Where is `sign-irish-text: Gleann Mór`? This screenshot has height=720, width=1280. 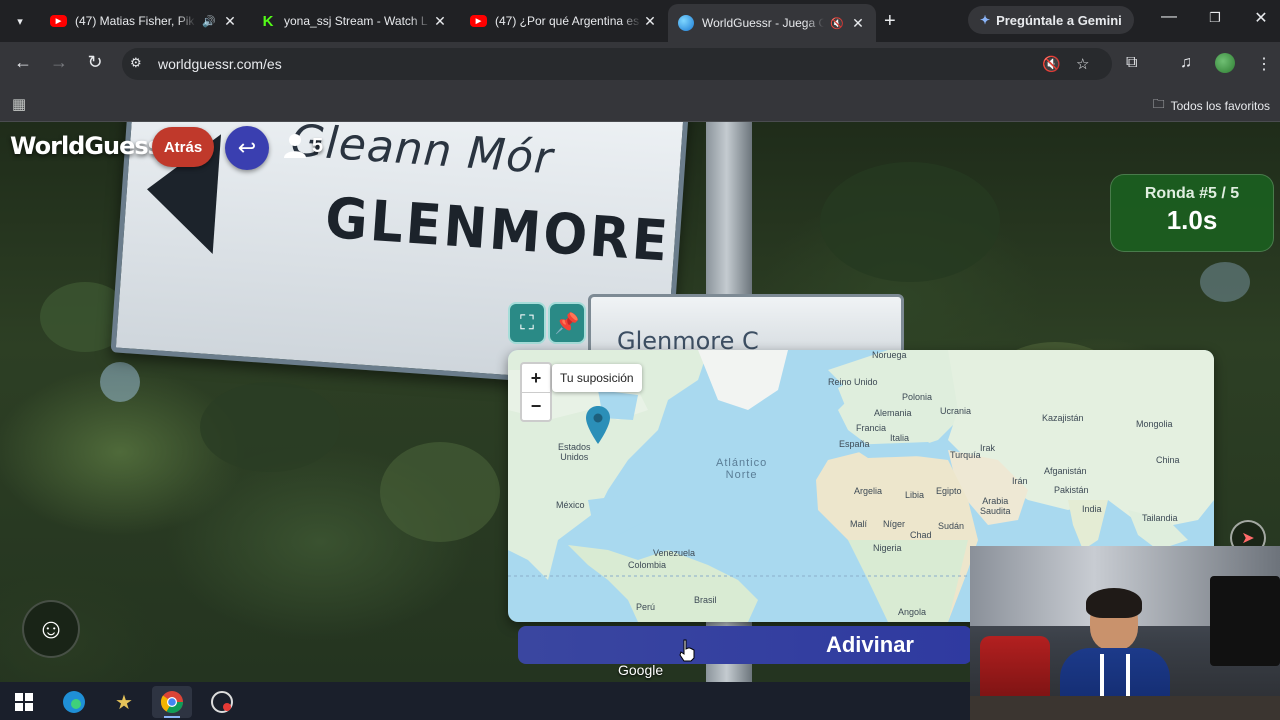 sign-irish-text: Gleann Mór is located at coordinates (421, 153).